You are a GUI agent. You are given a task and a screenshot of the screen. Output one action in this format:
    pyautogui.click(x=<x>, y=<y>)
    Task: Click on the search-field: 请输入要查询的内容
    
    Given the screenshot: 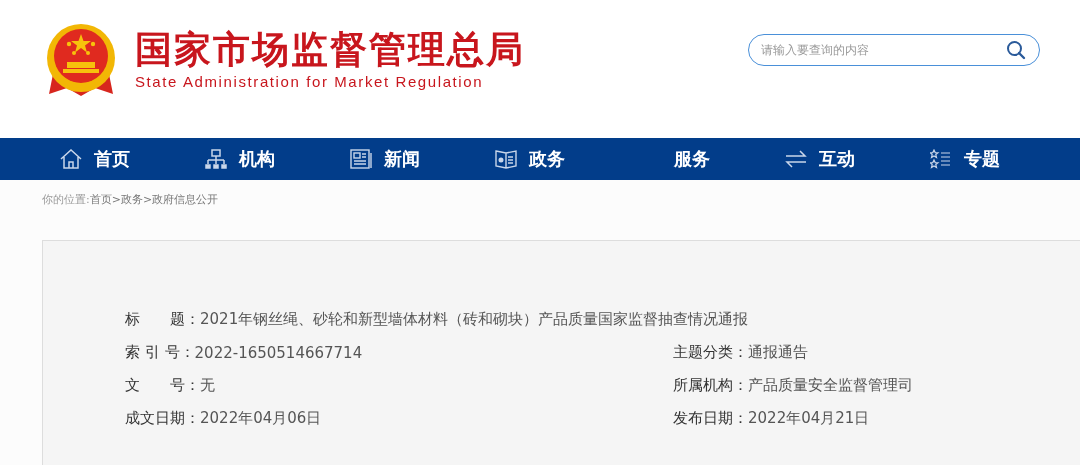 What is the action you would take?
    pyautogui.click(x=894, y=50)
    